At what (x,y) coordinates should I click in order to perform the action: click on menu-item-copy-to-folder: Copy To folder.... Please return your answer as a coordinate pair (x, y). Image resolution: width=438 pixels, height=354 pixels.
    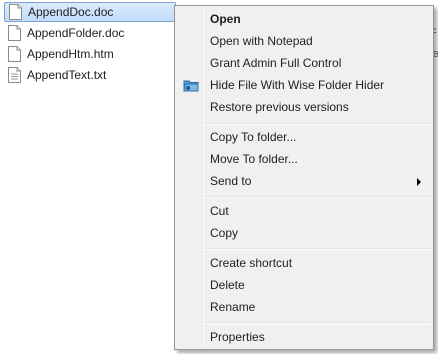
    Looking at the image, I should click on (304, 137).